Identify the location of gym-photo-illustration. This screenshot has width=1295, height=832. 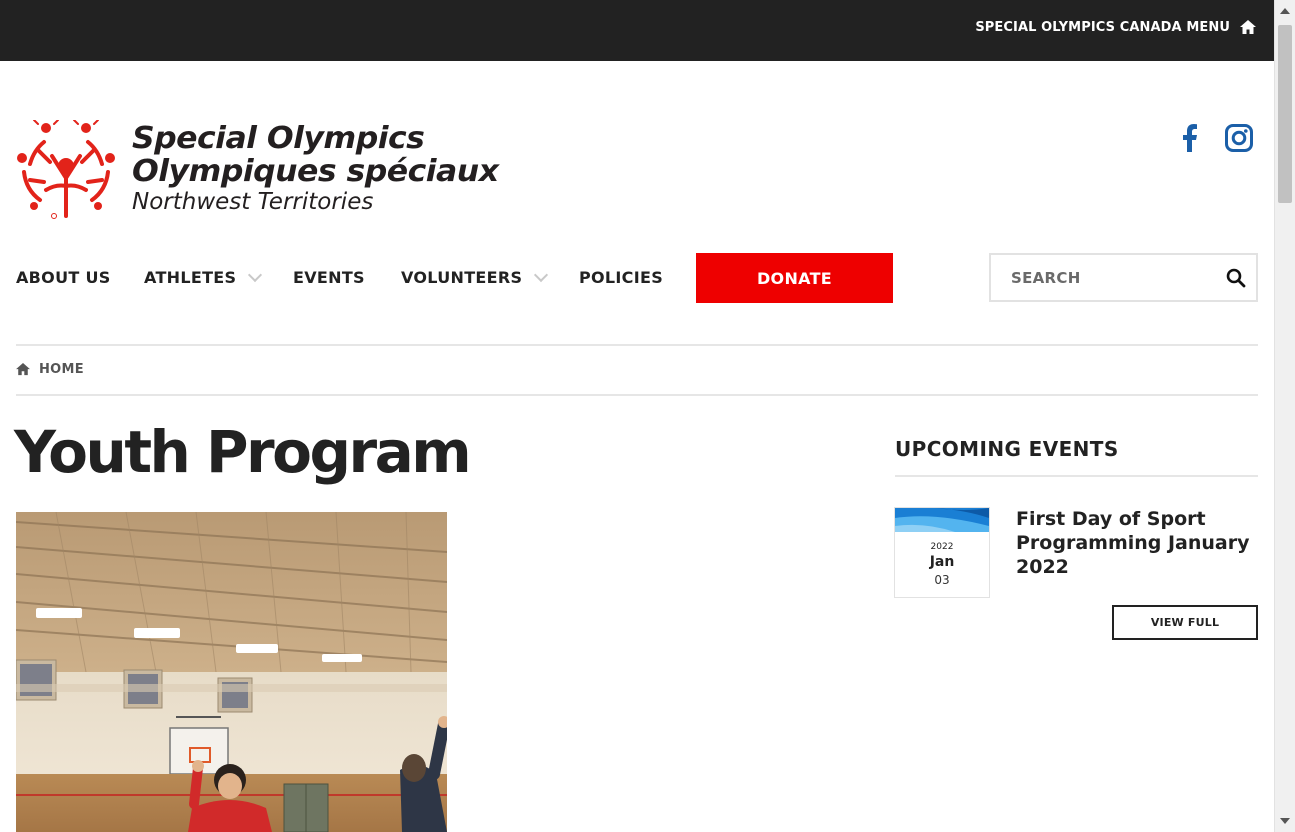
(231, 672).